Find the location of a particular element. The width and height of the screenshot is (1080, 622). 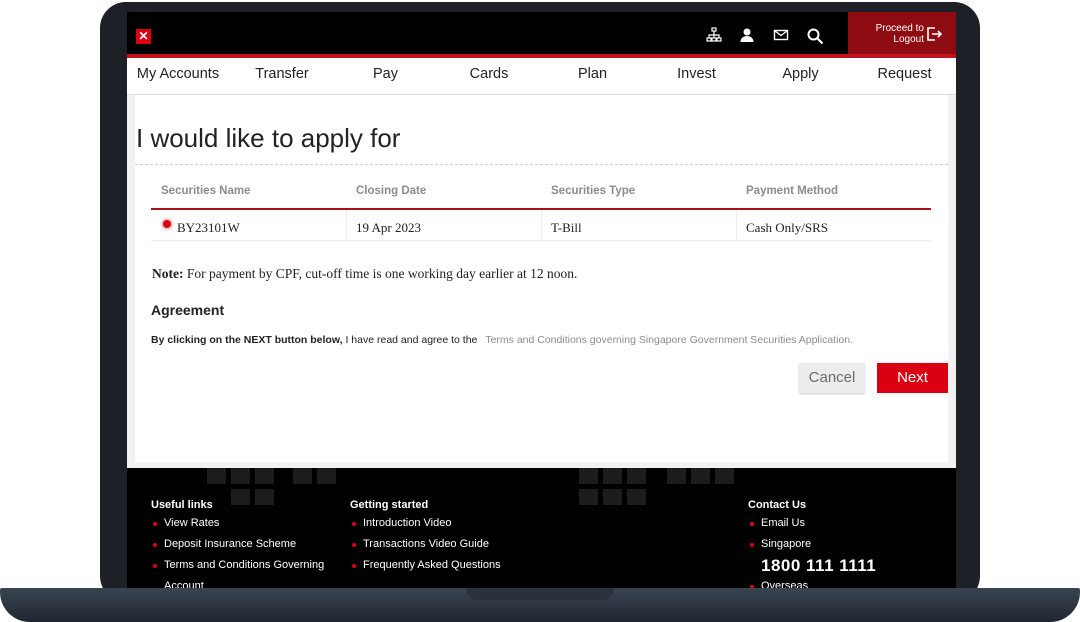

column-header-closing-date: Closing Date is located at coordinates (391, 191).